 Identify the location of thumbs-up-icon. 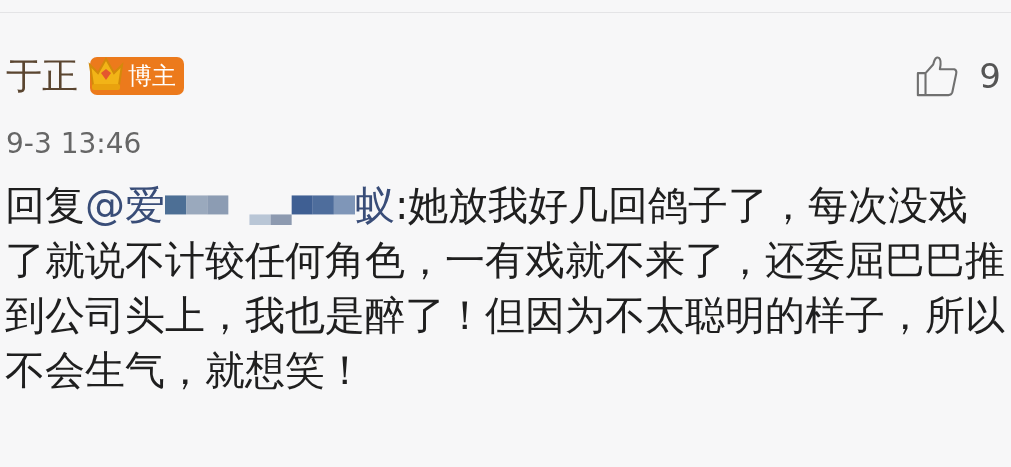
(937, 76).